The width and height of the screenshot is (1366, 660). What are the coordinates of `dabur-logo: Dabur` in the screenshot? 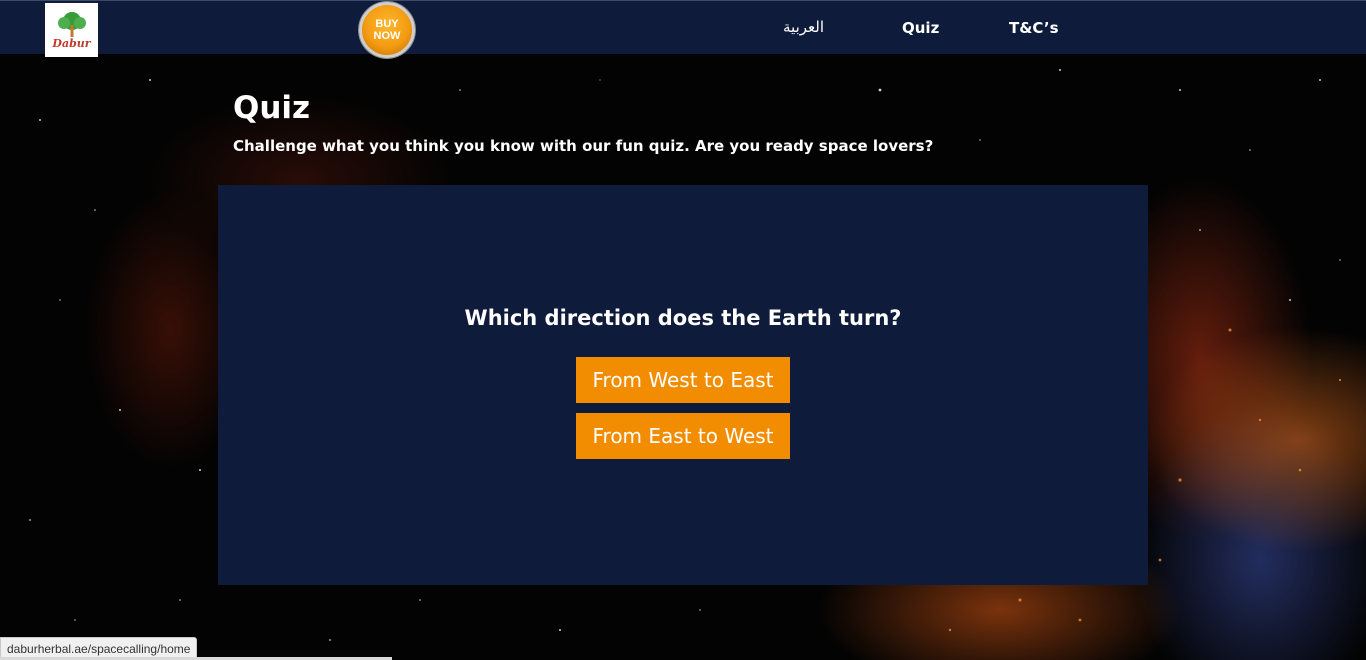 It's located at (71, 30).